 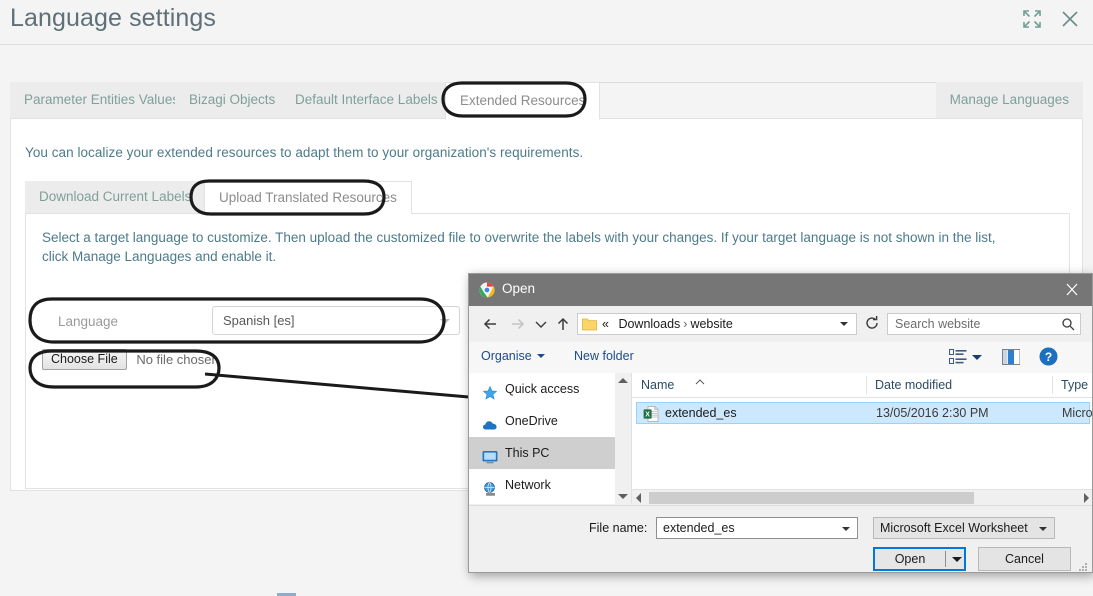 I want to click on excel-file-icon: X, so click(x=651, y=414).